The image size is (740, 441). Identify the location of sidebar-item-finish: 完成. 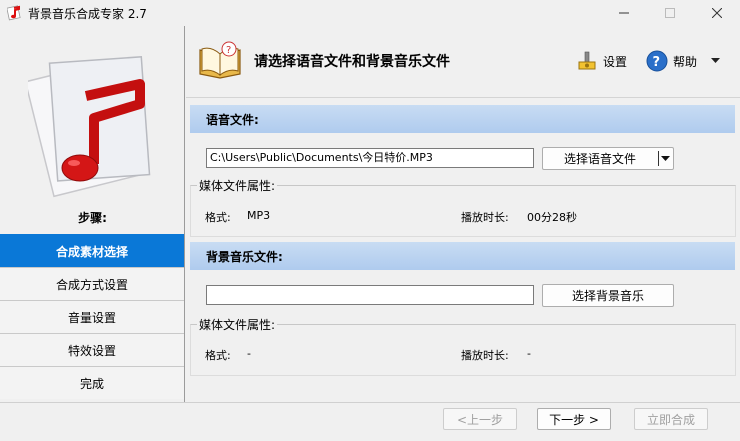
(92, 382).